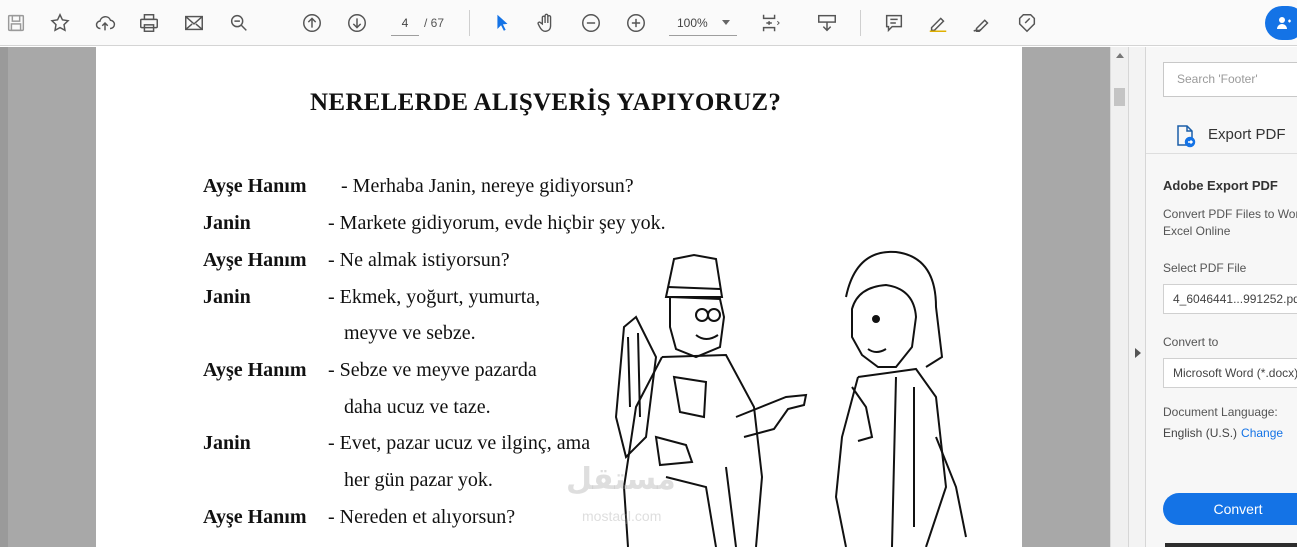  I want to click on hand-tool-icon, so click(546, 23).